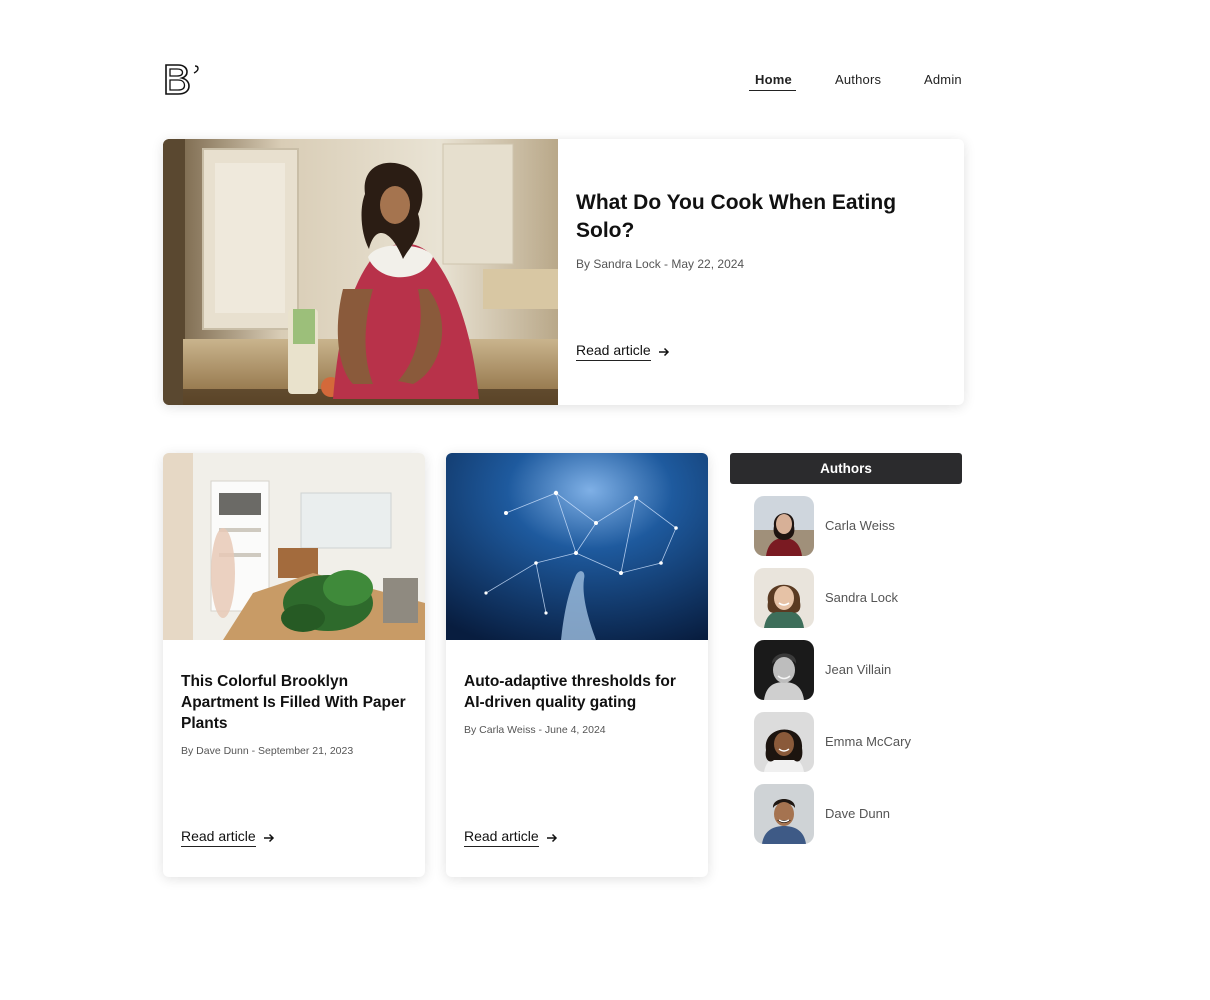 Image resolution: width=1210 pixels, height=1000 pixels. I want to click on nav-admin: Admin, so click(943, 81).